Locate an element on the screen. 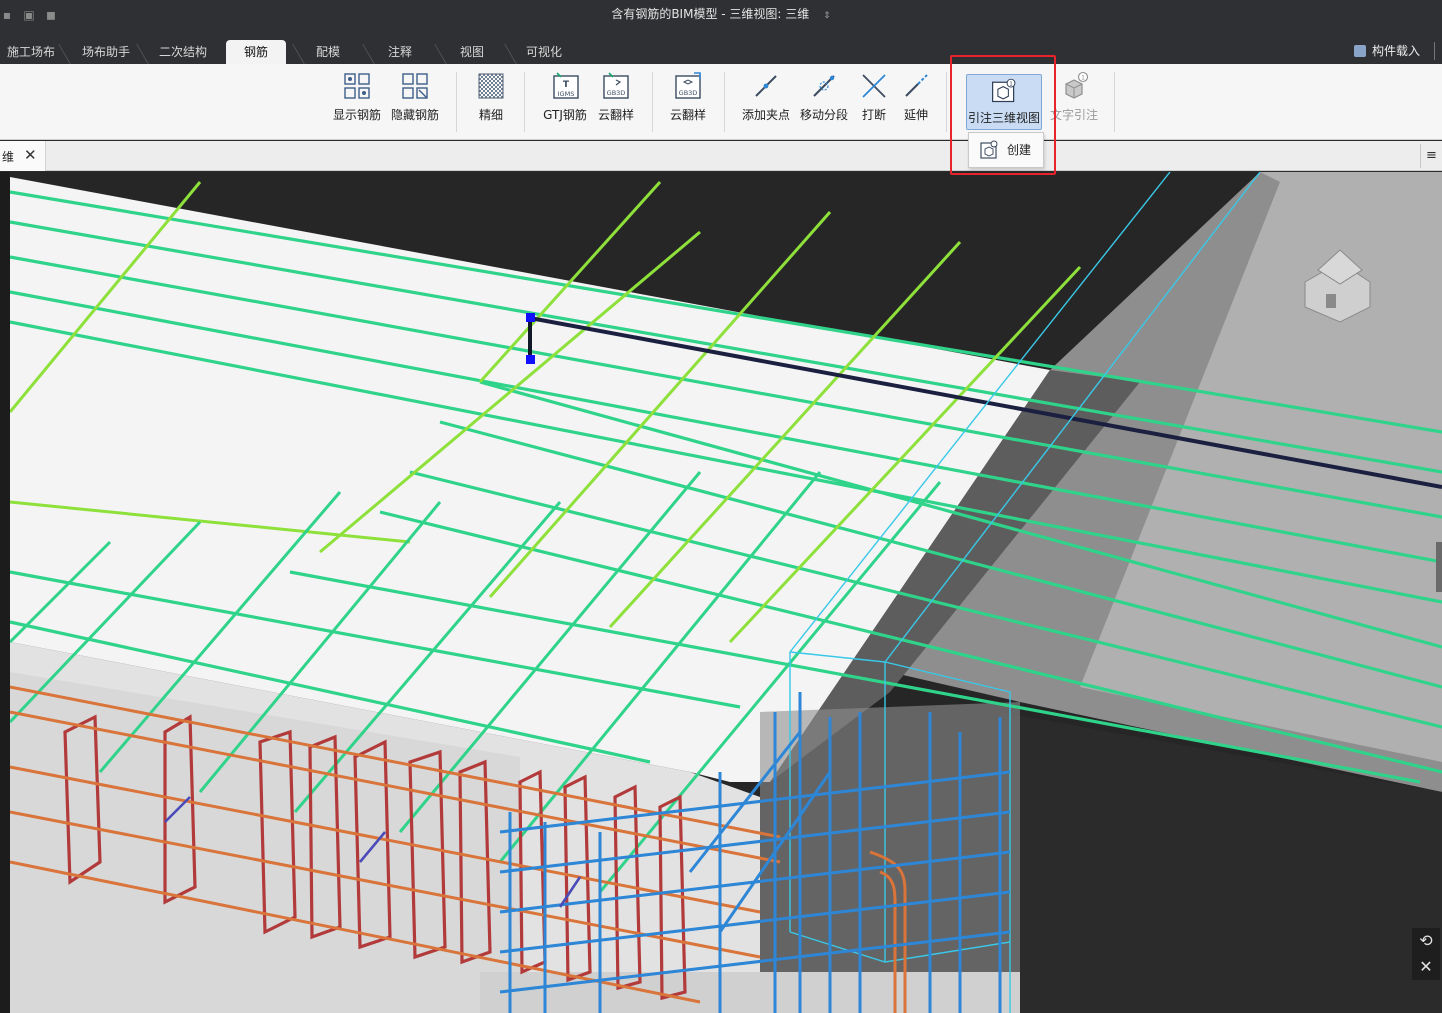  window-title-text: 含有钢筋的BIM模型 - 三维视图: 三维 is located at coordinates (710, 14).